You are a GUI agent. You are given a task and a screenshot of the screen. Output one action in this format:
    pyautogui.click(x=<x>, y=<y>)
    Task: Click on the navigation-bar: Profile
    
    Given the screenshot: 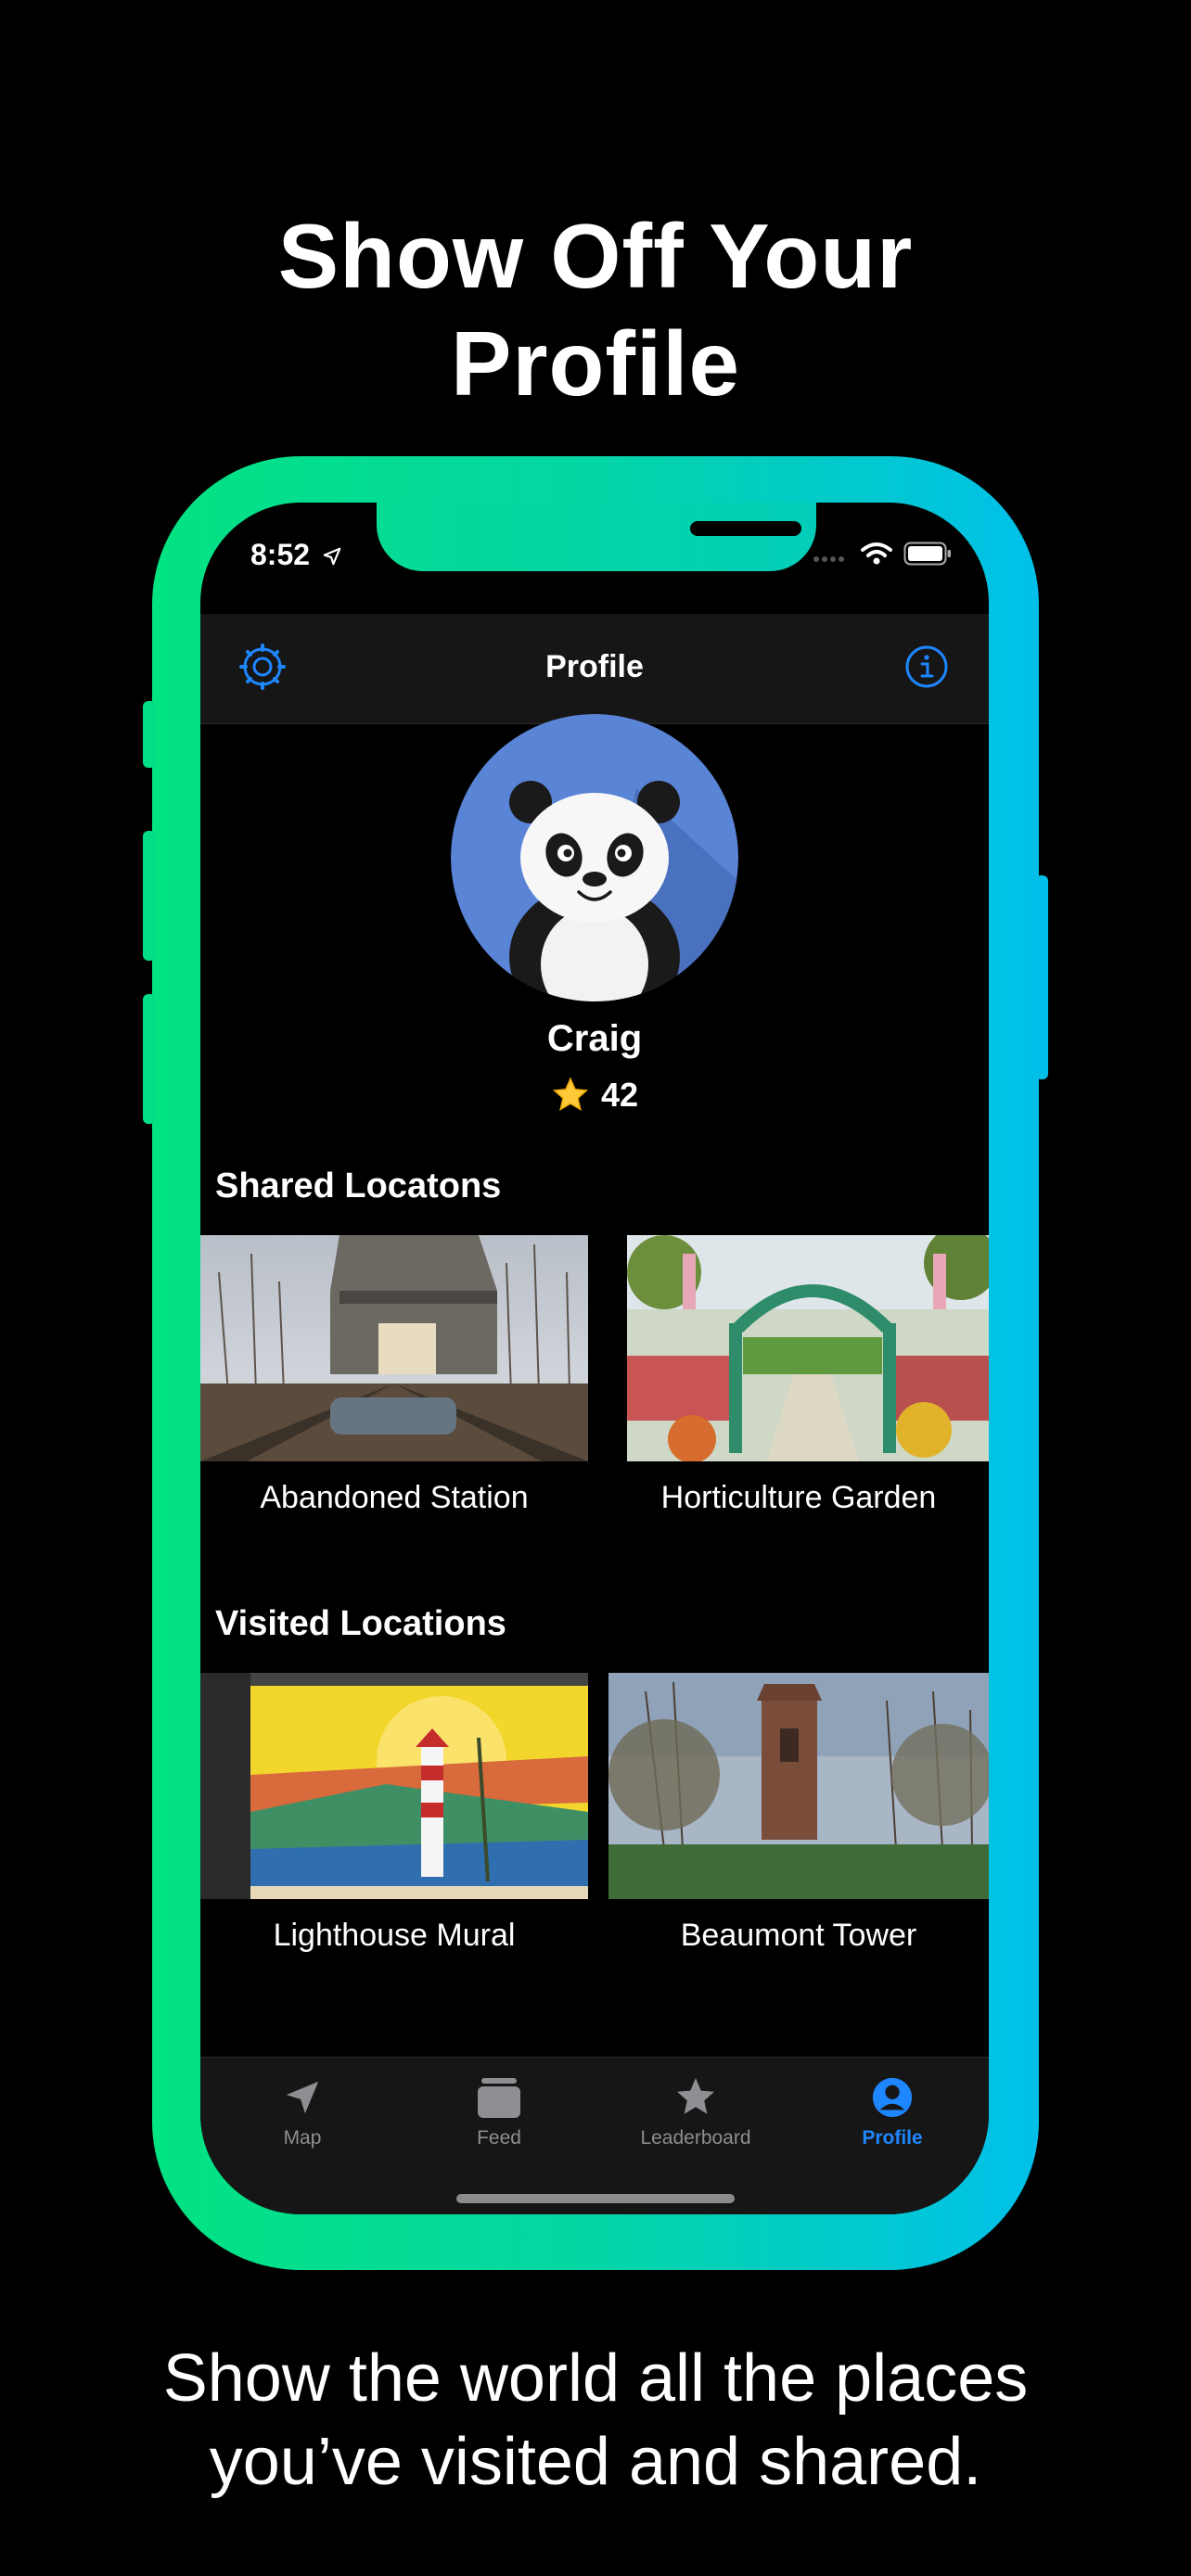 What is the action you would take?
    pyautogui.click(x=594, y=669)
    